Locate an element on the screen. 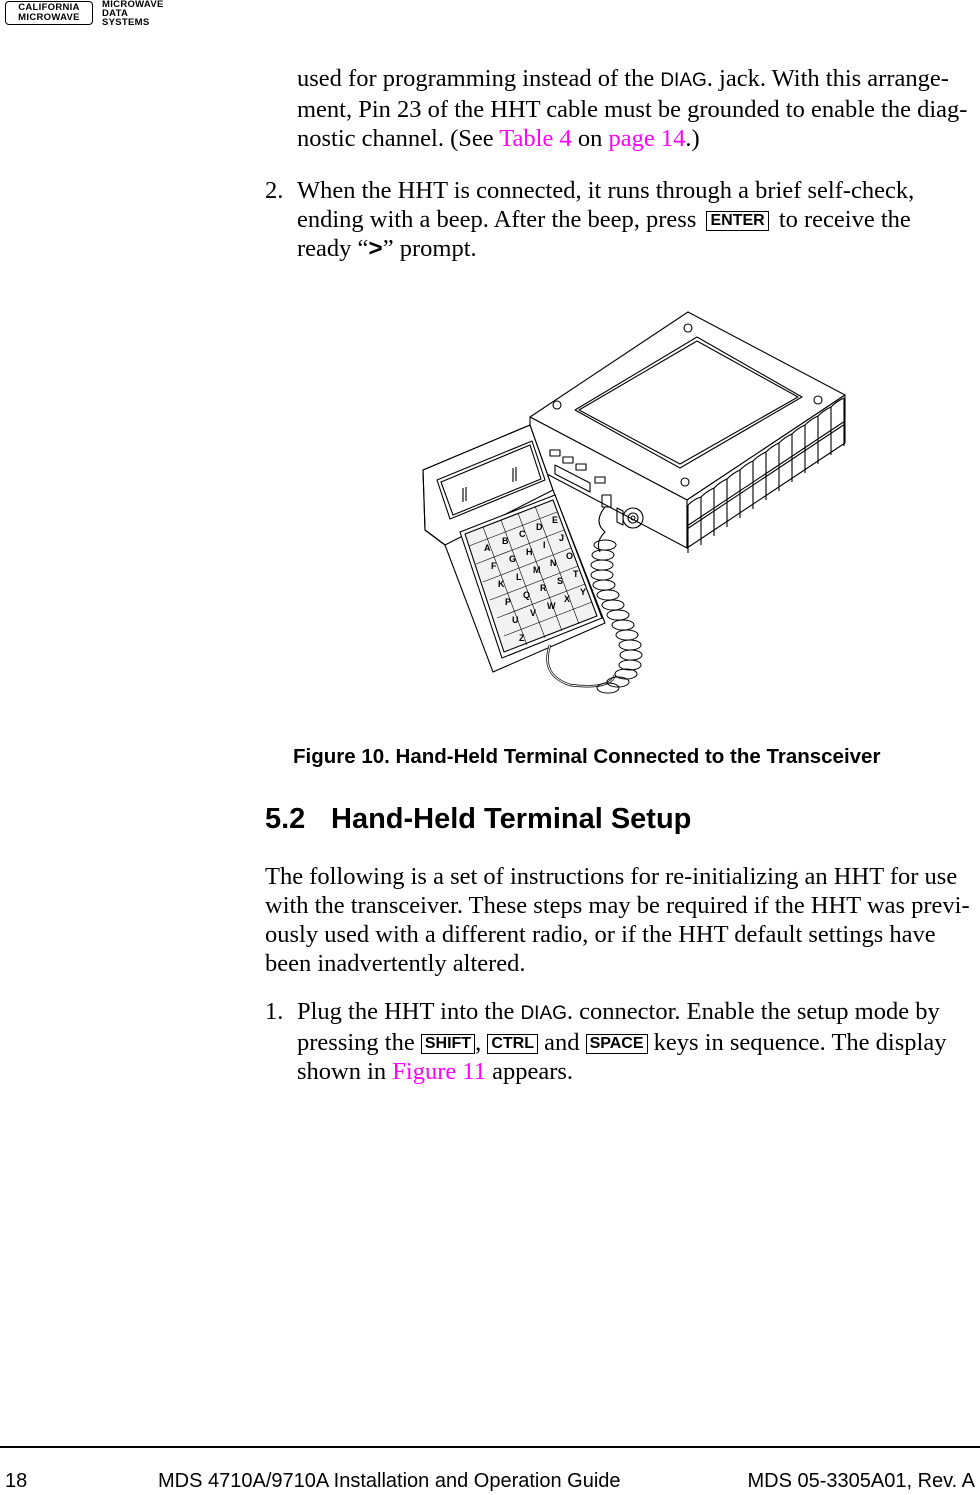 The image size is (980, 1495). hht-transceiver-illustration: A BCDE F GHI J K L MNO P QRST U V WXY Z is located at coordinates (634, 502).